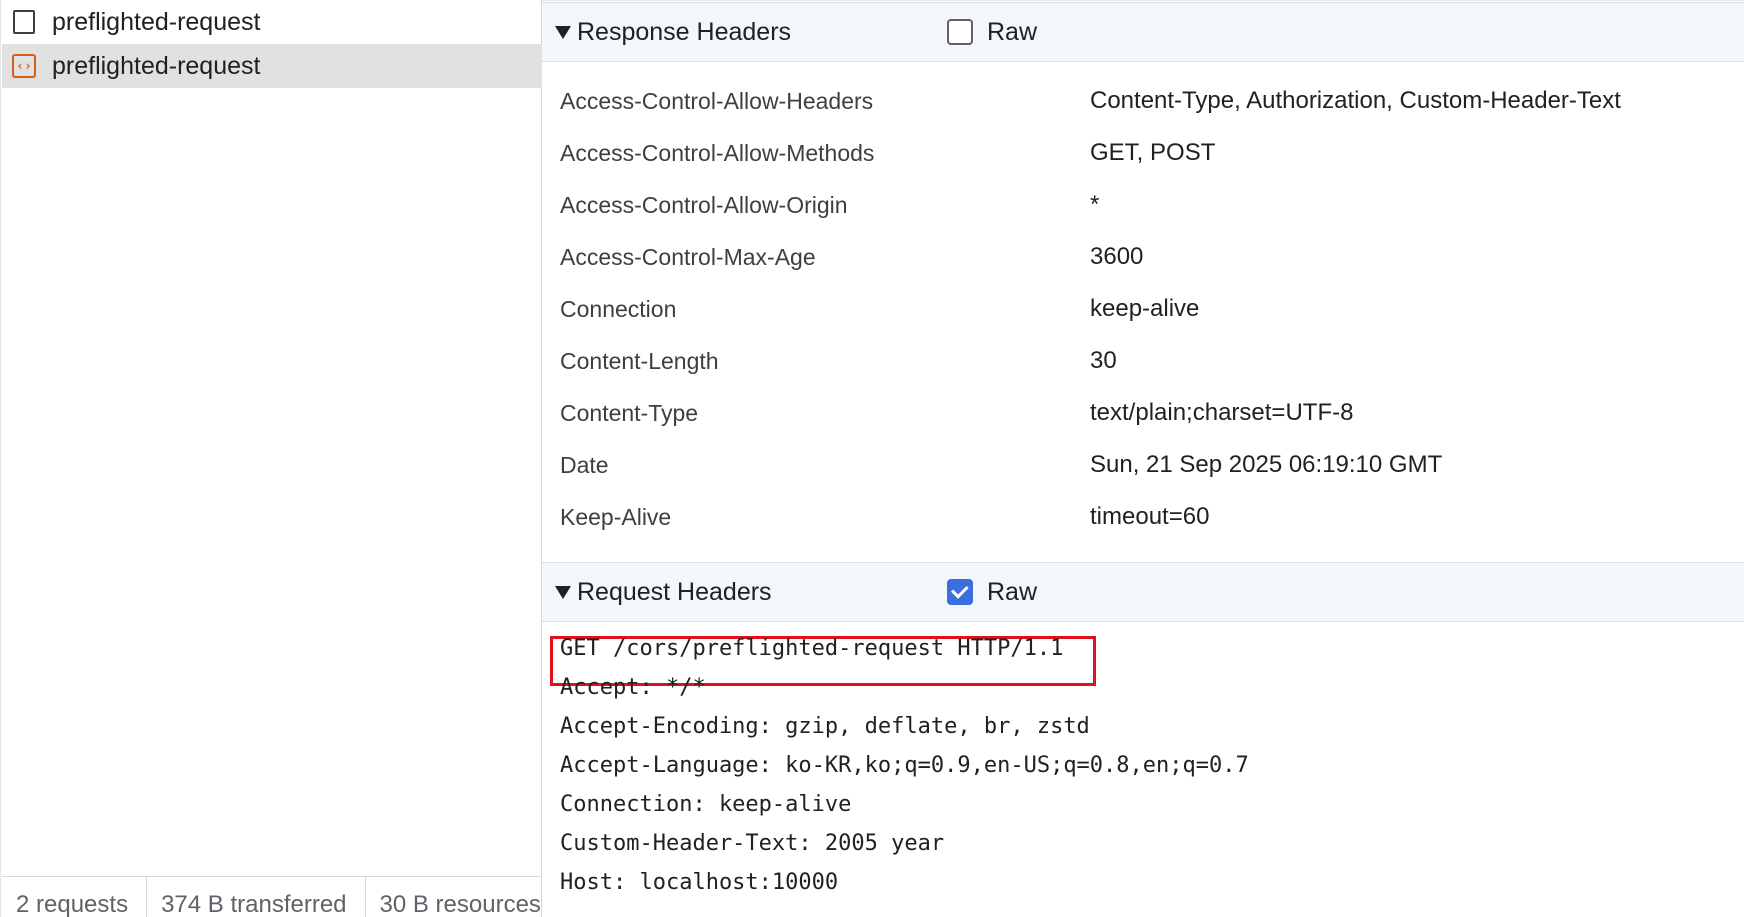  What do you see at coordinates (1143, 32) in the screenshot?
I see `response-headers-section-header: Response Headers Raw` at bounding box center [1143, 32].